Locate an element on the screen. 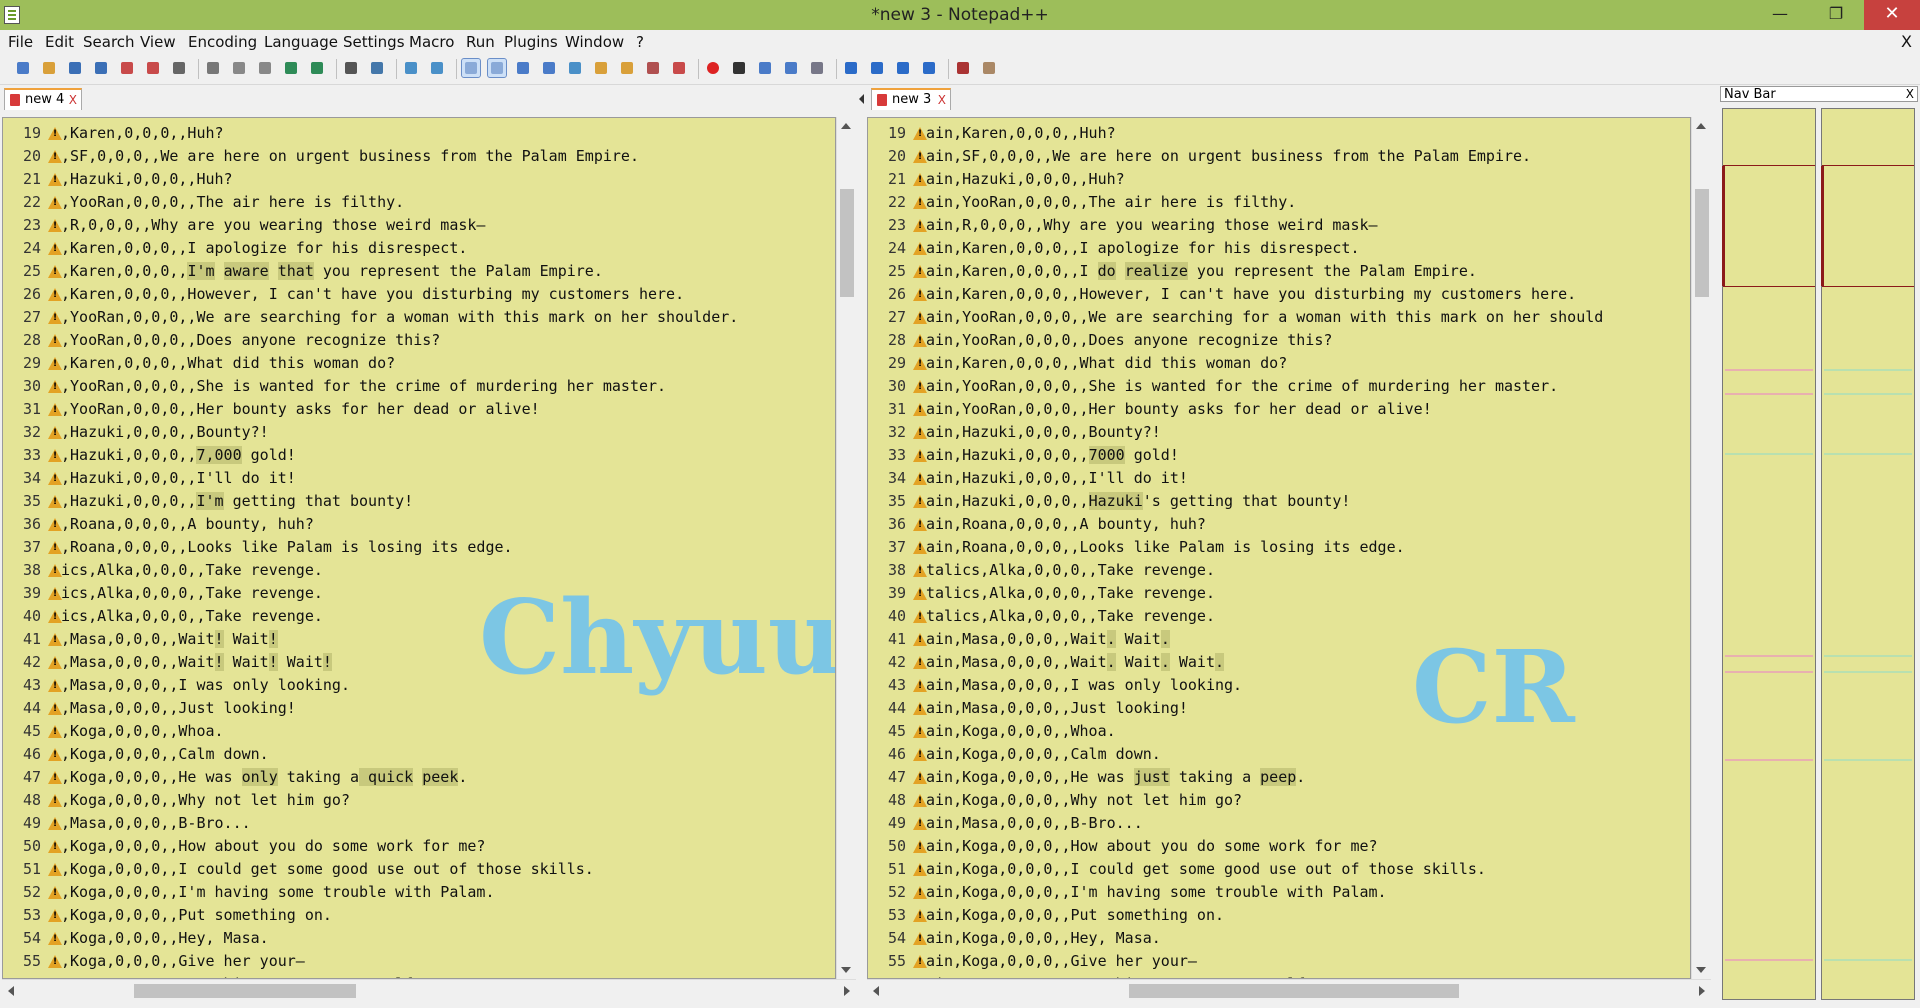 This screenshot has width=1920, height=1008. text-segment: ,Koga,0,0,0,,Hey, Masa. is located at coordinates (165, 938).